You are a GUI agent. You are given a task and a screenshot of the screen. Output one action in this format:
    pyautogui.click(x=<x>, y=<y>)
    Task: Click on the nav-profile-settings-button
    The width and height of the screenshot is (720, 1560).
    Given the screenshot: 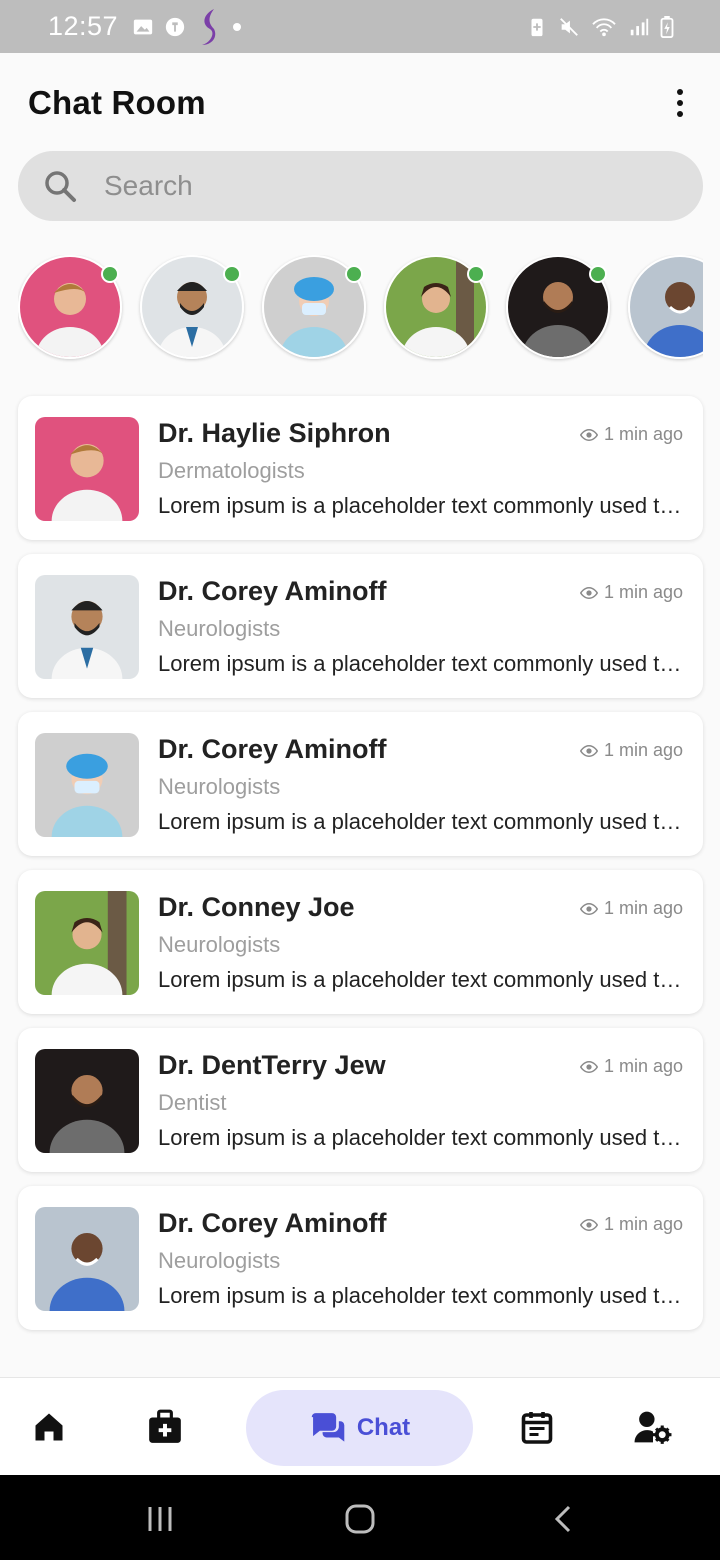 What is the action you would take?
    pyautogui.click(x=653, y=1427)
    